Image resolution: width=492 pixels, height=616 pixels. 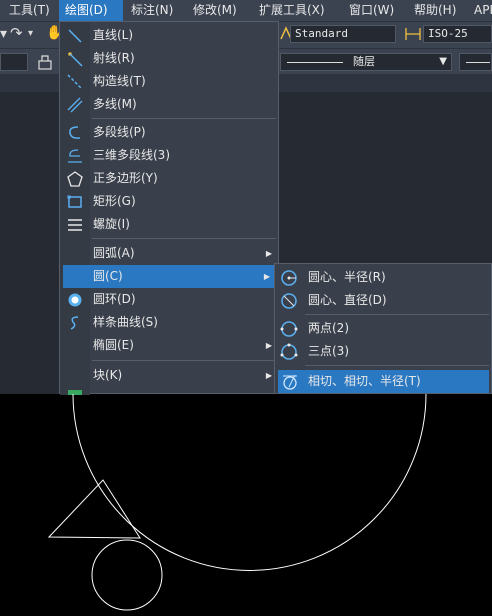 I want to click on menu-item-mline: 多线(M), so click(x=169, y=104).